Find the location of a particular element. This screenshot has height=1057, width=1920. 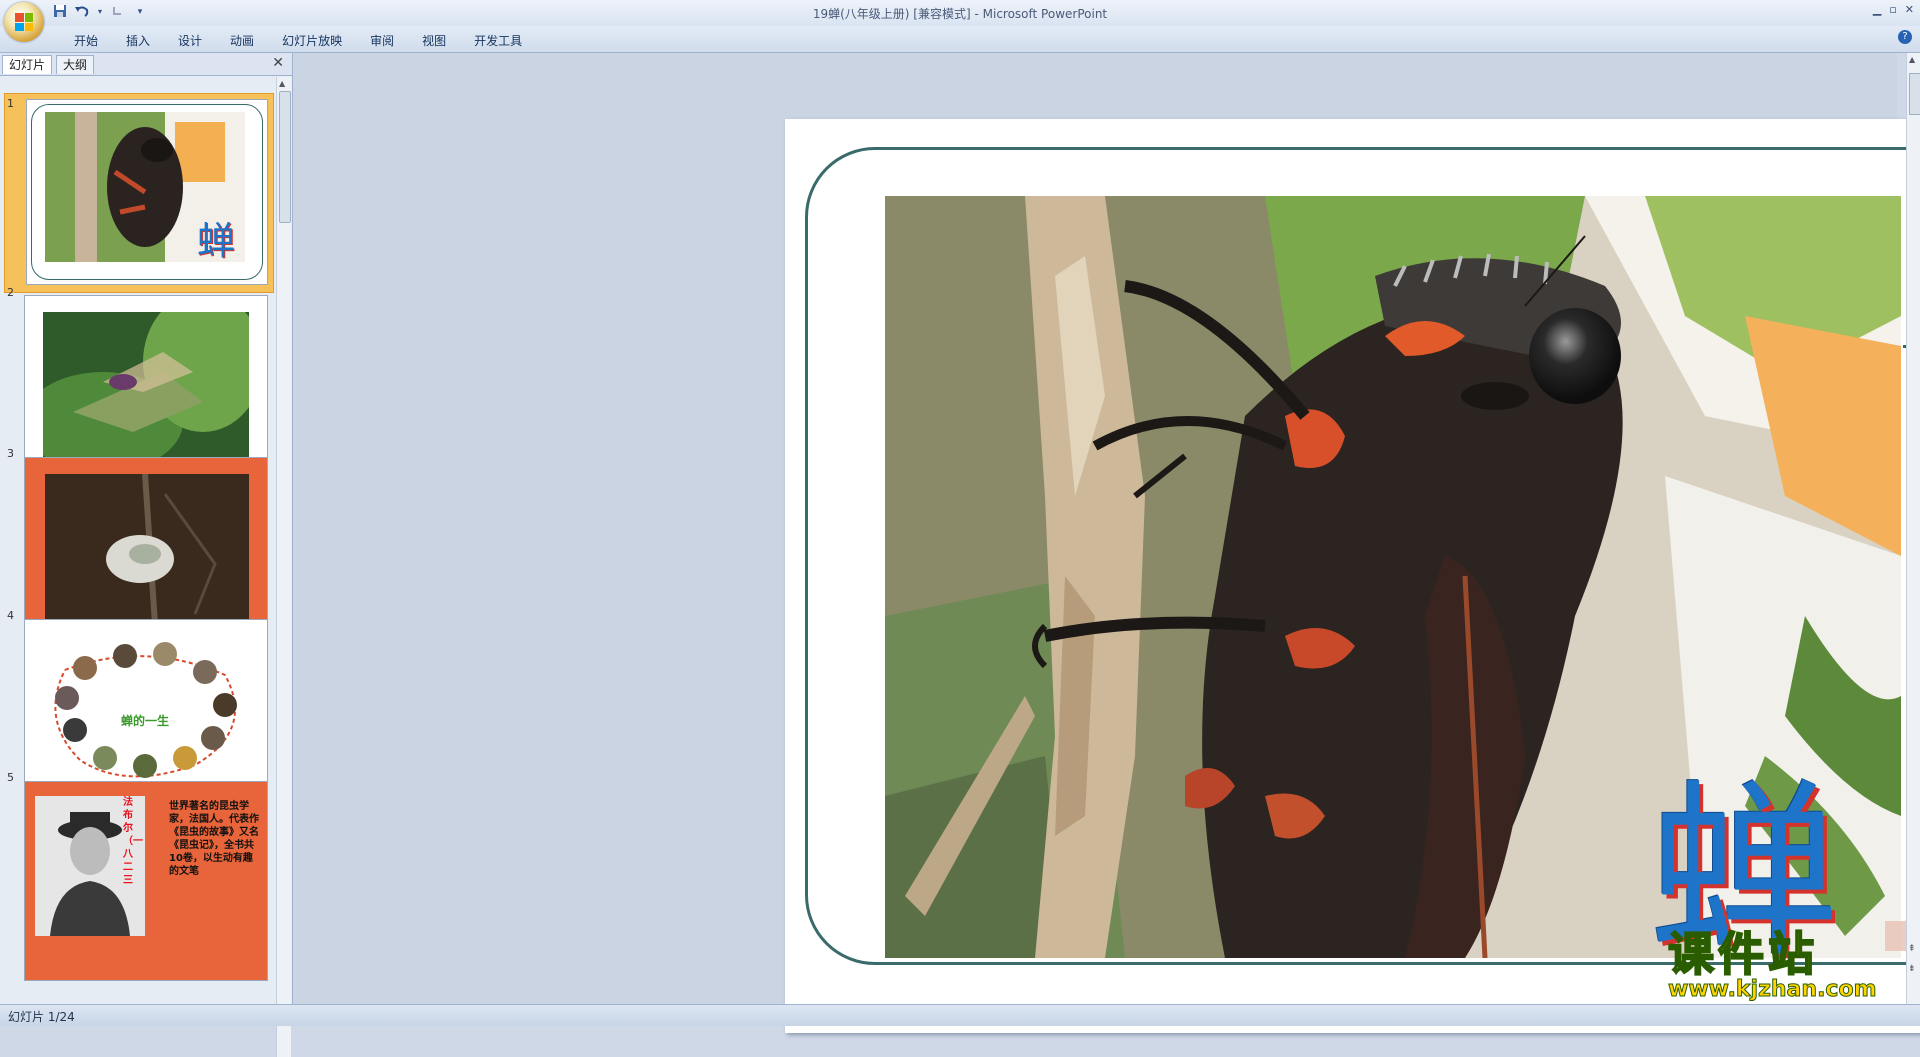

thumbnail-number: 3 is located at coordinates (10, 453).